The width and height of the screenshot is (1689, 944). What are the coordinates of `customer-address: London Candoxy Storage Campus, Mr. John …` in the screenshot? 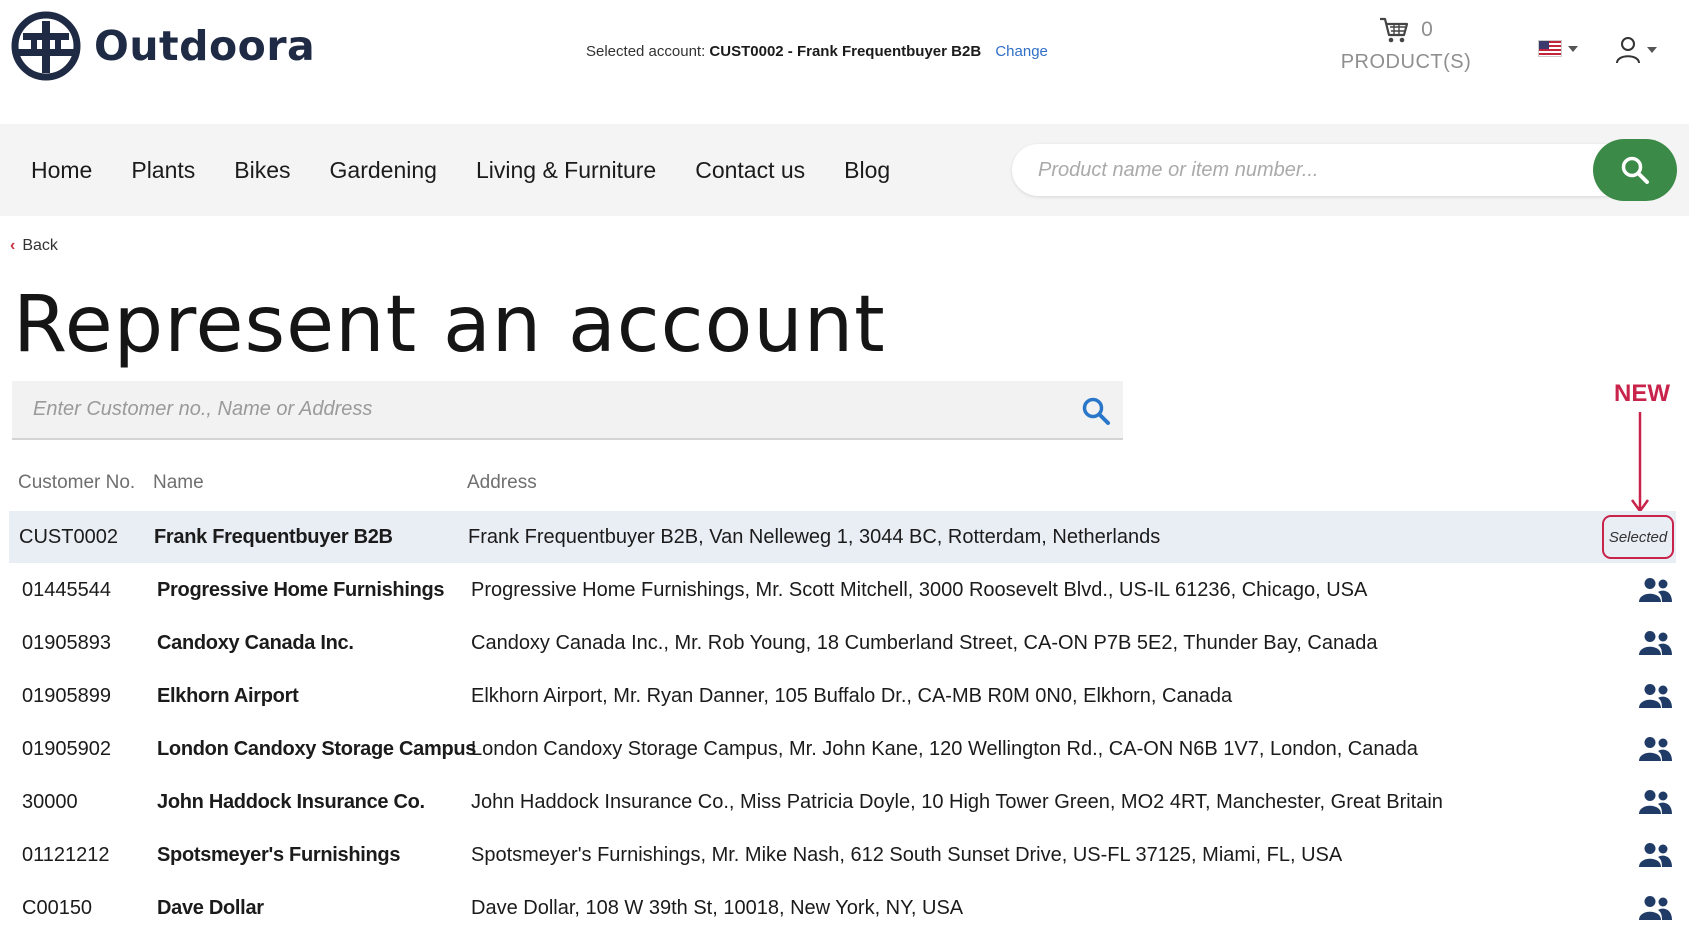 It's located at (944, 749).